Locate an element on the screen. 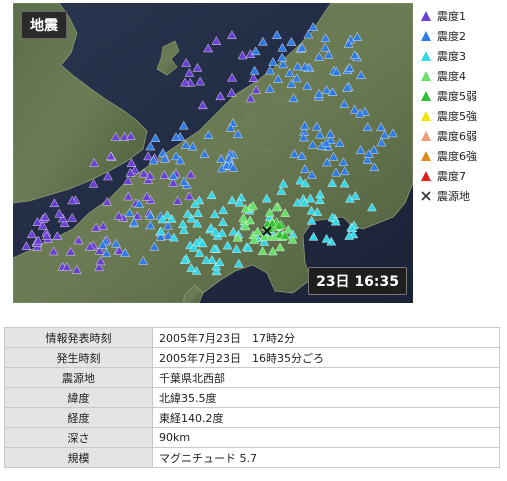  legend-item-shindo-3: 震度3 is located at coordinates (462, 56).